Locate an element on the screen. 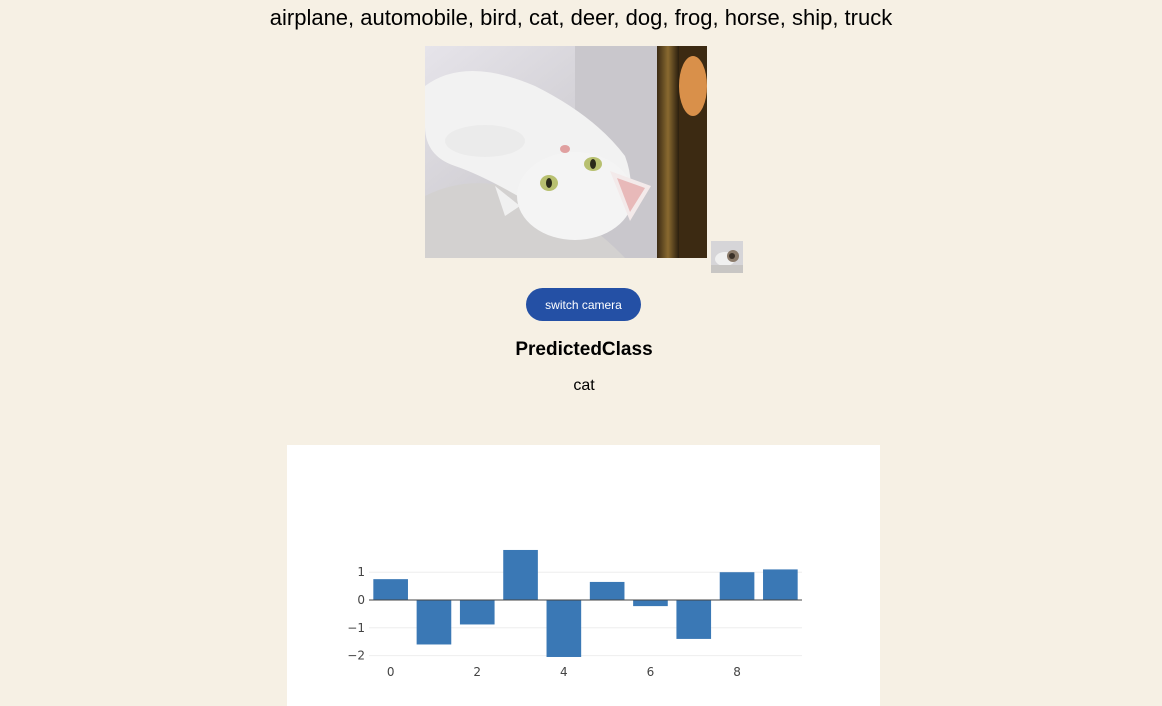 The image size is (1162, 706). predicted-class-value: cat is located at coordinates (584, 385).